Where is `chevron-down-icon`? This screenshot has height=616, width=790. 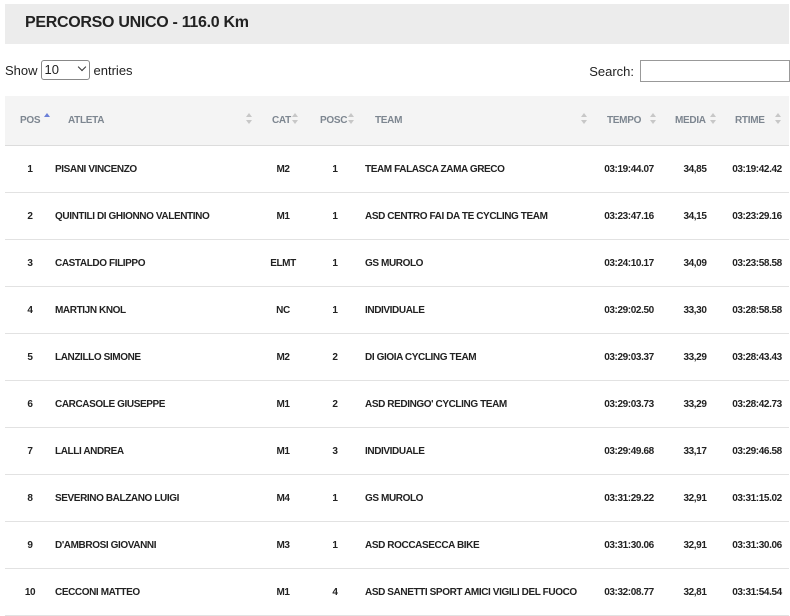
chevron-down-icon is located at coordinates (81, 67).